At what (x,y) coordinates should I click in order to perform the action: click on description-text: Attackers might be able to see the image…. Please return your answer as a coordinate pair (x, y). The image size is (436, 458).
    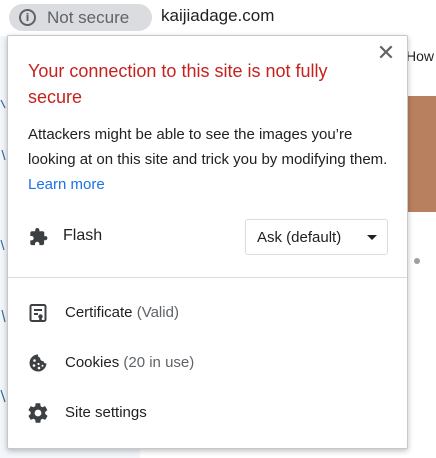
    Looking at the image, I should click on (208, 147).